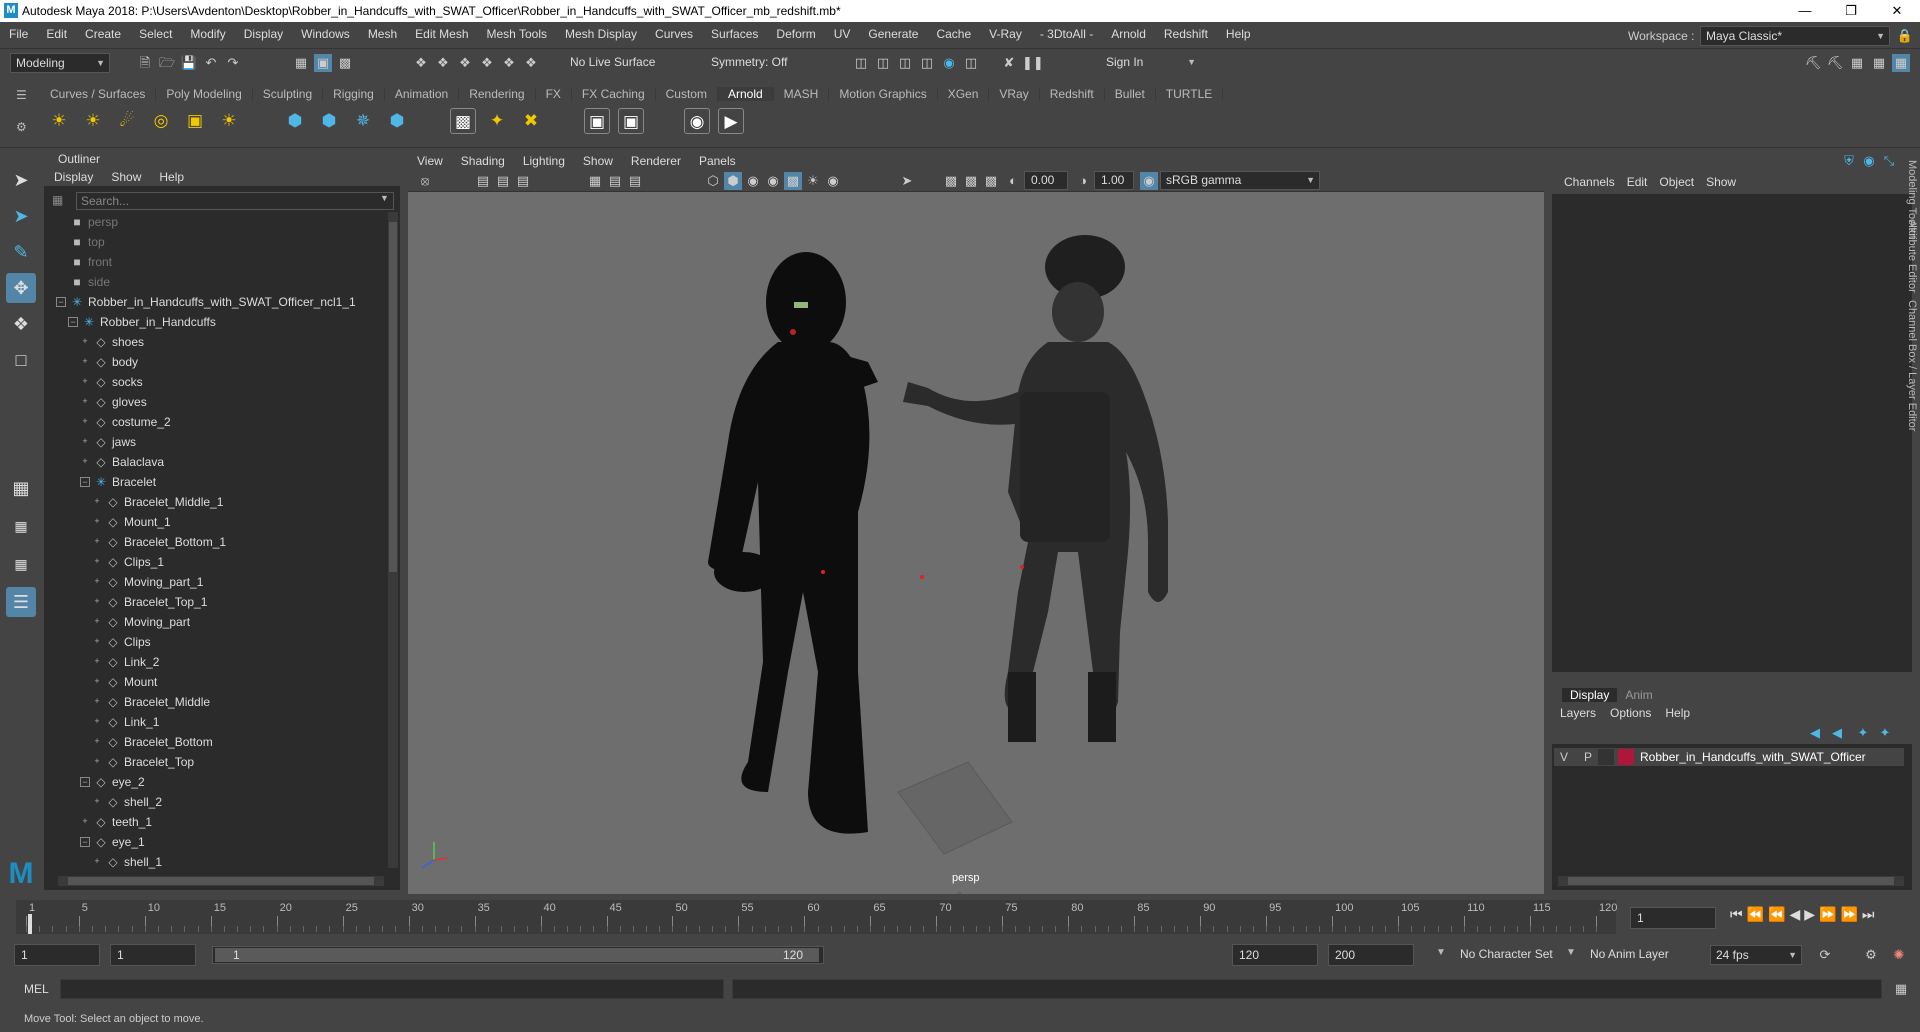  I want to click on menu-windows: Windows, so click(325, 34).